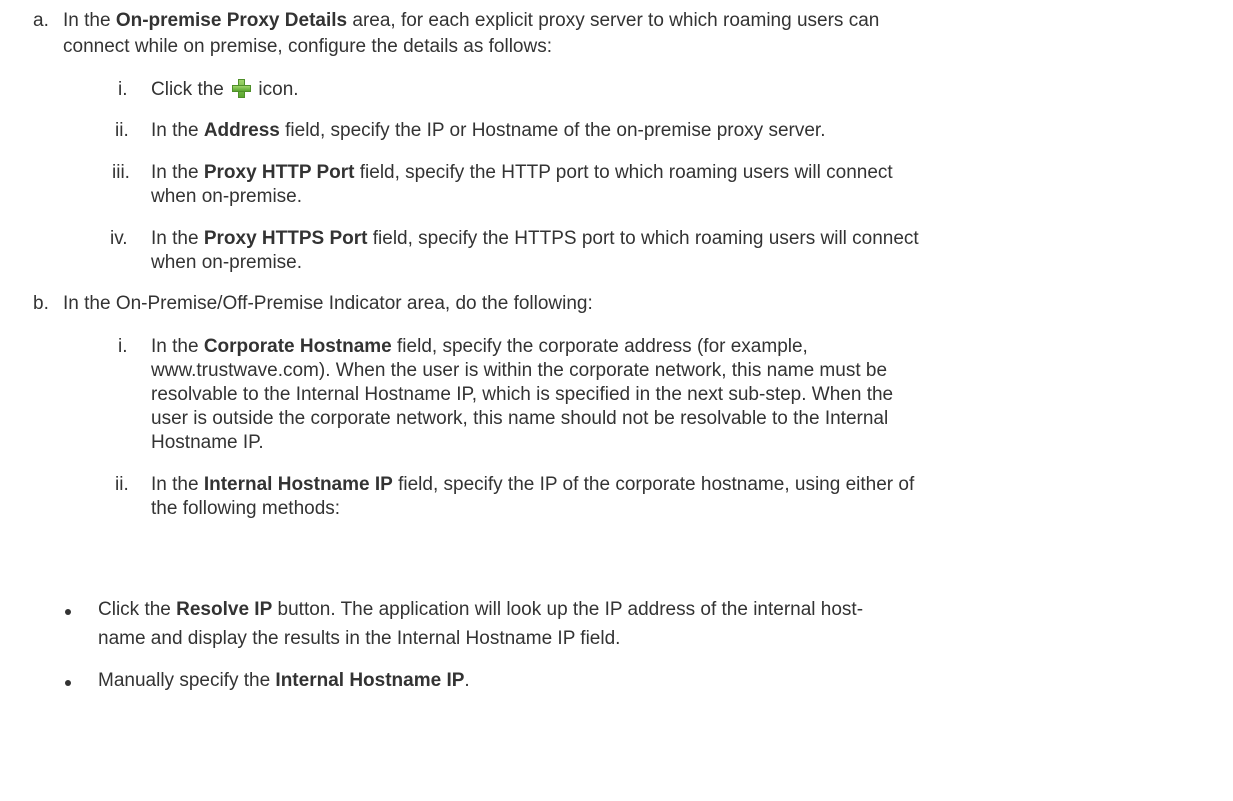 Image resolution: width=1233 pixels, height=801 pixels. Describe the element at coordinates (279, 172) in the screenshot. I see `proxy-http-port-field-name: Proxy HTTP Port` at that location.